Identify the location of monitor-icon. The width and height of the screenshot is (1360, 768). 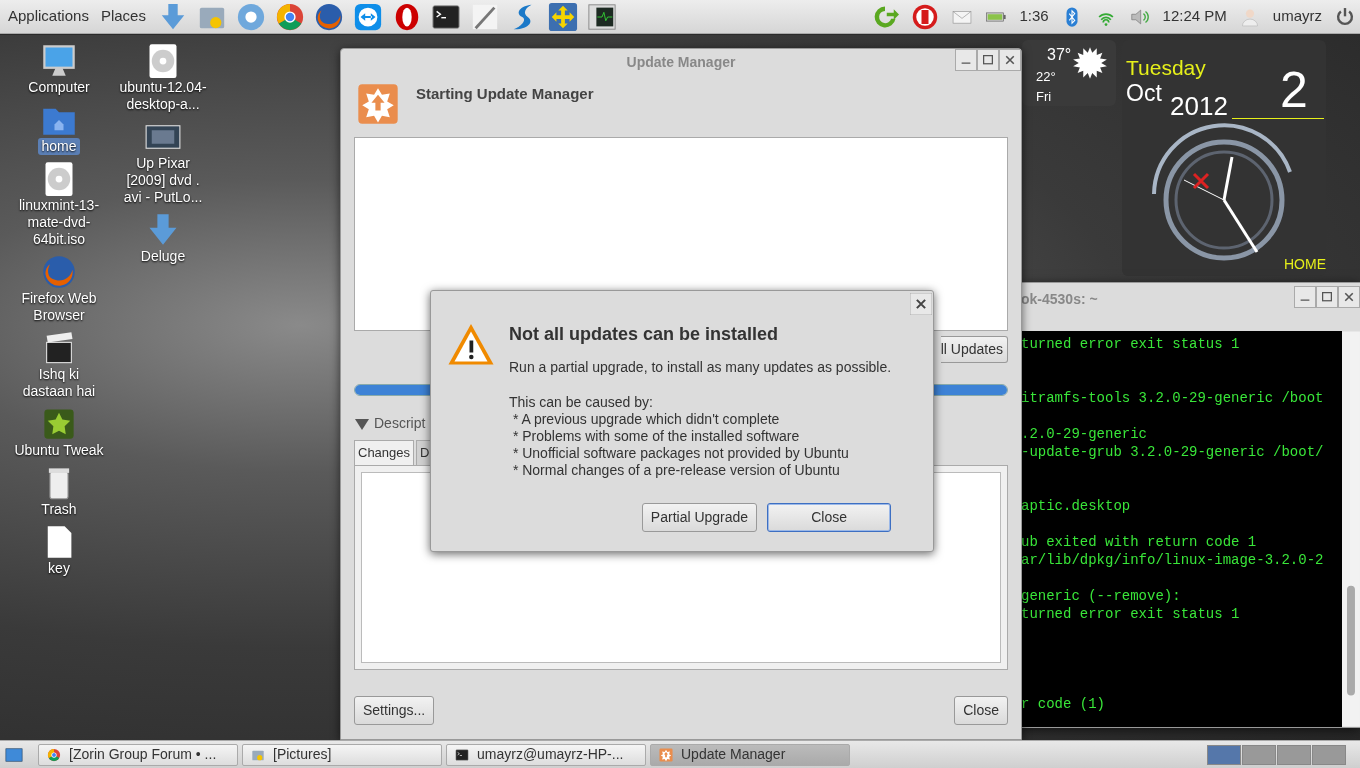
(601, 16).